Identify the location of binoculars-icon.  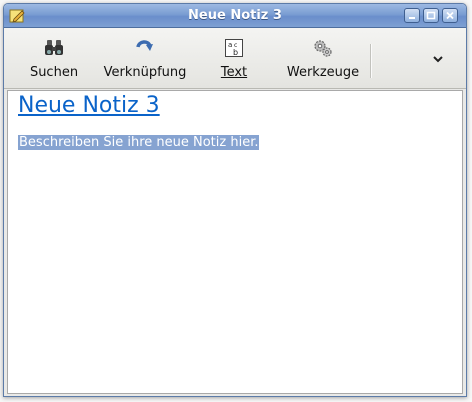
(54, 48).